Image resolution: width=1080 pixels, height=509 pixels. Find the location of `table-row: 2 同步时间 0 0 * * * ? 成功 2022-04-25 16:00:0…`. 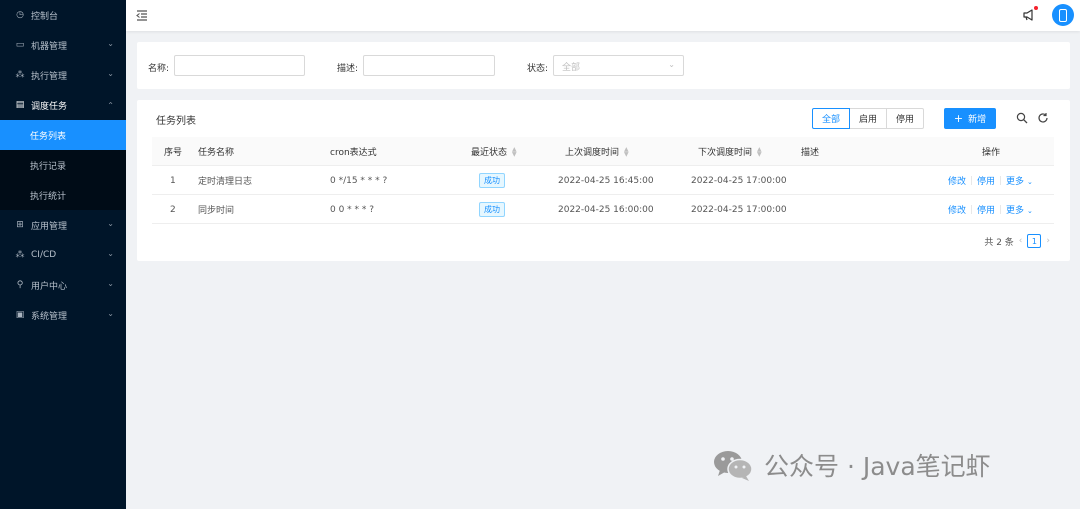

table-row: 2 同步时间 0 0 * * * ? 成功 2022-04-25 16:00:0… is located at coordinates (603, 209).